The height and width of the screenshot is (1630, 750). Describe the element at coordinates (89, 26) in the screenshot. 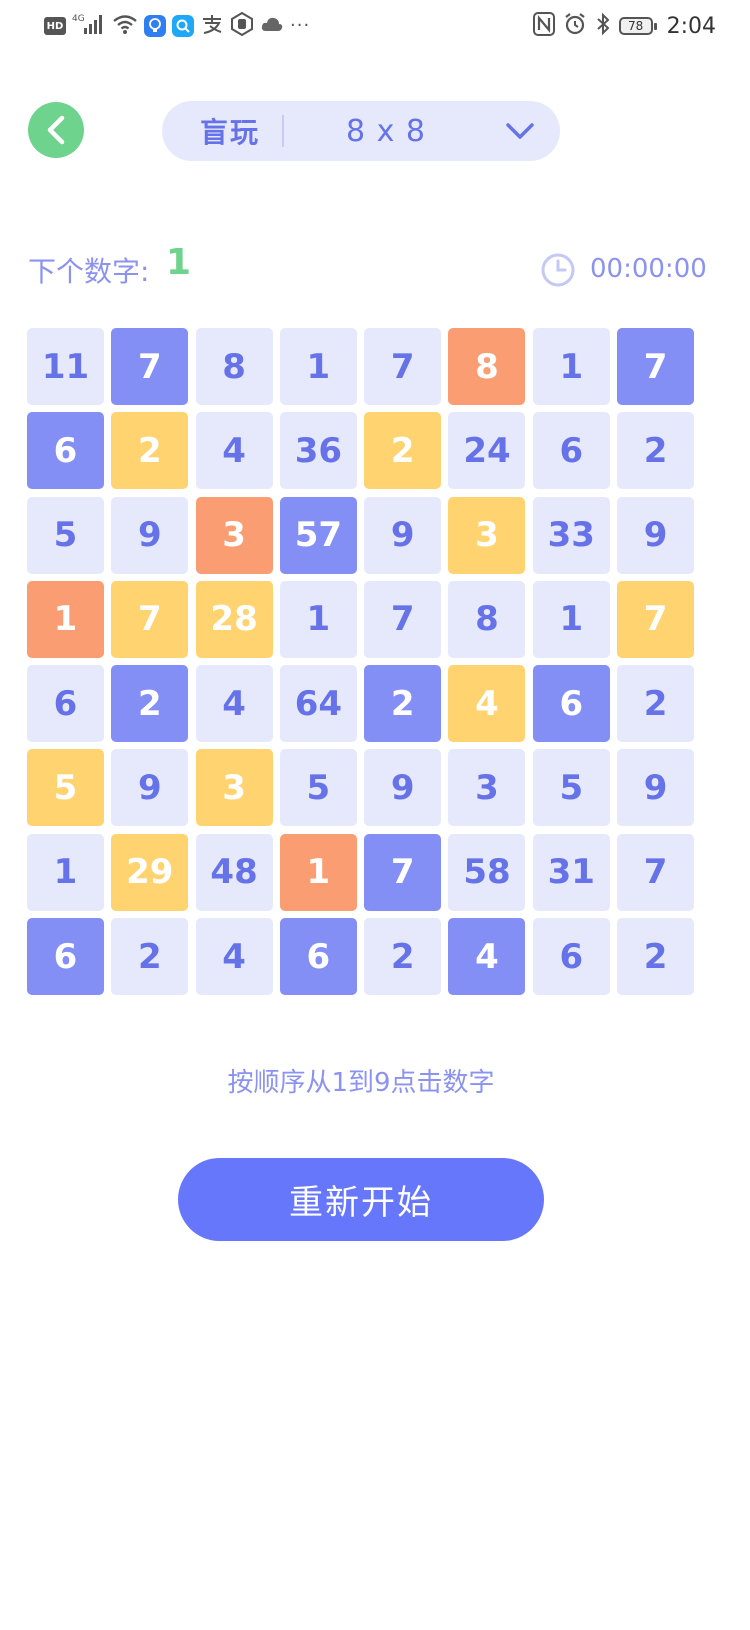

I see `cellular-signal-icon: 4G` at that location.